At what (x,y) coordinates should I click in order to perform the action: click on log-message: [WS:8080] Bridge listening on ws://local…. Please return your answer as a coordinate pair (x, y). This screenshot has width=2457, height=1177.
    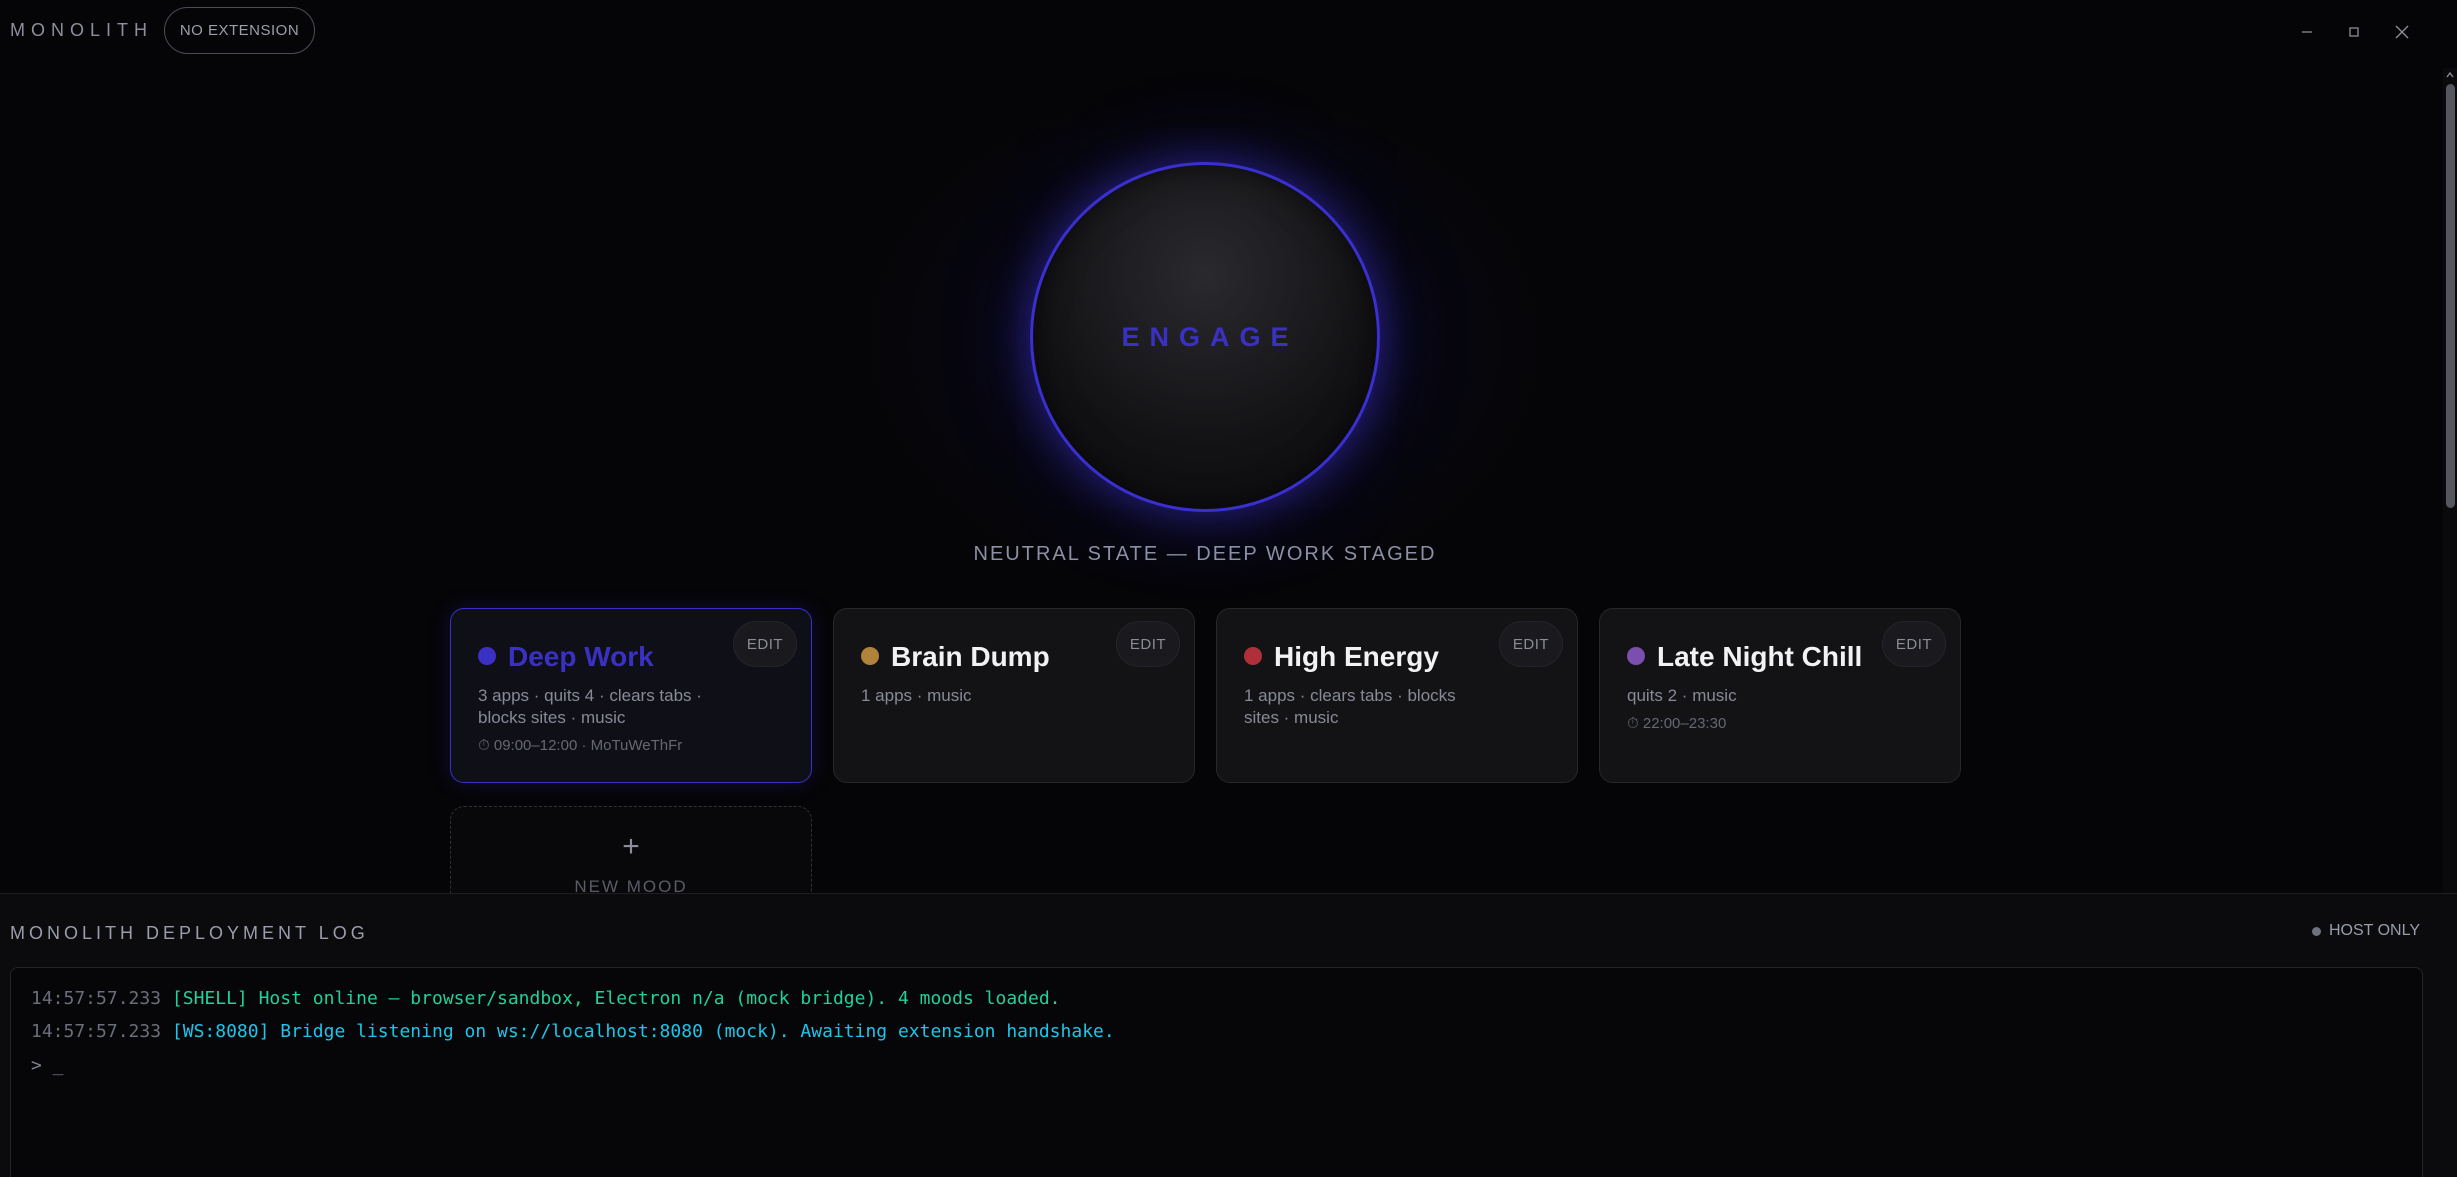
    Looking at the image, I should click on (643, 1031).